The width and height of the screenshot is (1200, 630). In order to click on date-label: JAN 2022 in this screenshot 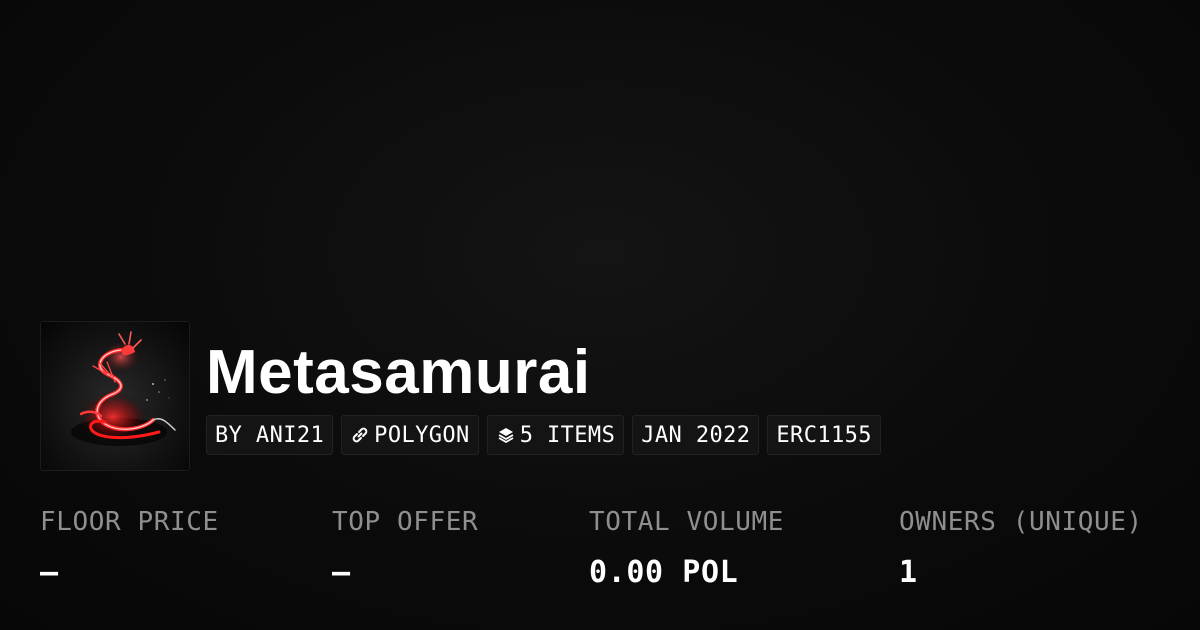, I will do `click(696, 435)`.